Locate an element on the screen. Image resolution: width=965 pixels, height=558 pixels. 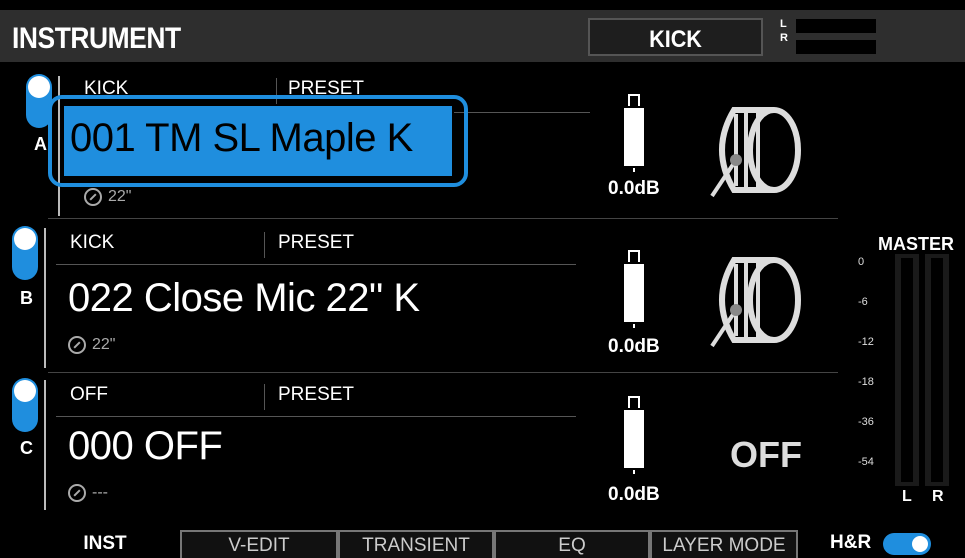
layer-c-fader is located at coordinates (634, 436).